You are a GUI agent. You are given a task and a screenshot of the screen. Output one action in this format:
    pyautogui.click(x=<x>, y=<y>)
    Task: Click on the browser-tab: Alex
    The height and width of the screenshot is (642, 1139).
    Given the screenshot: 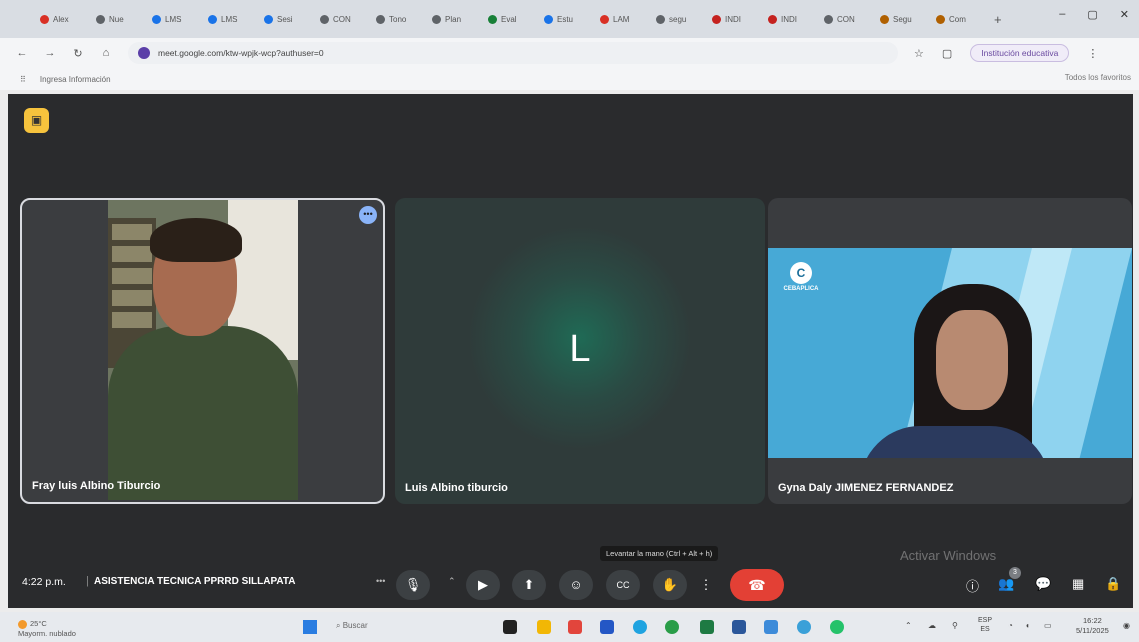 What is the action you would take?
    pyautogui.click(x=62, y=19)
    